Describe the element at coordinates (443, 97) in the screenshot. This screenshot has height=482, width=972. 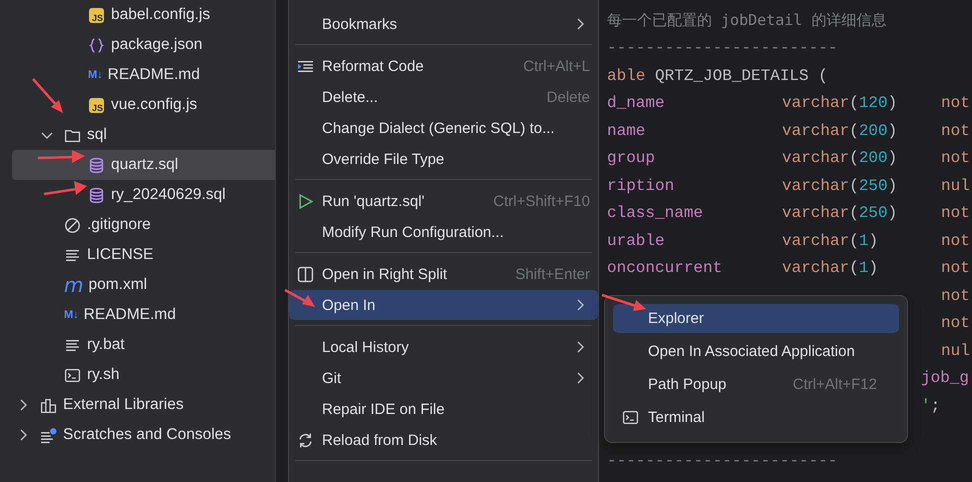
I see `menu-item: Delete... Delete` at that location.